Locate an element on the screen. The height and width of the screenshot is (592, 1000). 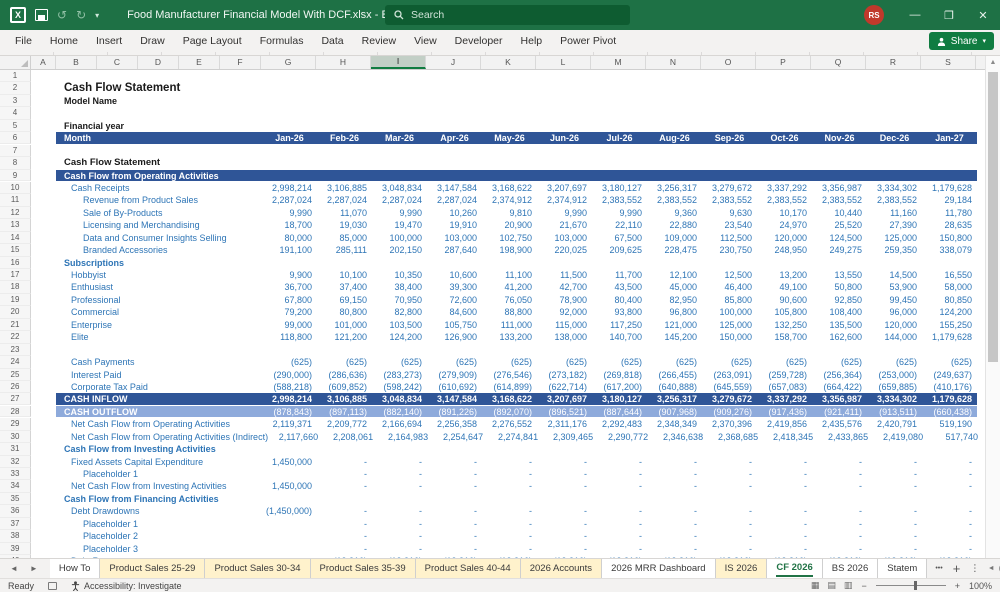
ribbon-tab-draw: Draw is located at coordinates (152, 41).